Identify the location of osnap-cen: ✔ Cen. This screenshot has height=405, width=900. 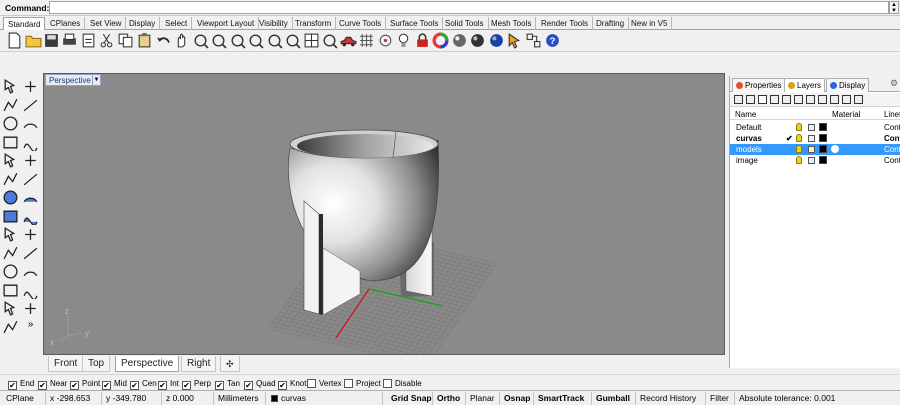
(143, 384).